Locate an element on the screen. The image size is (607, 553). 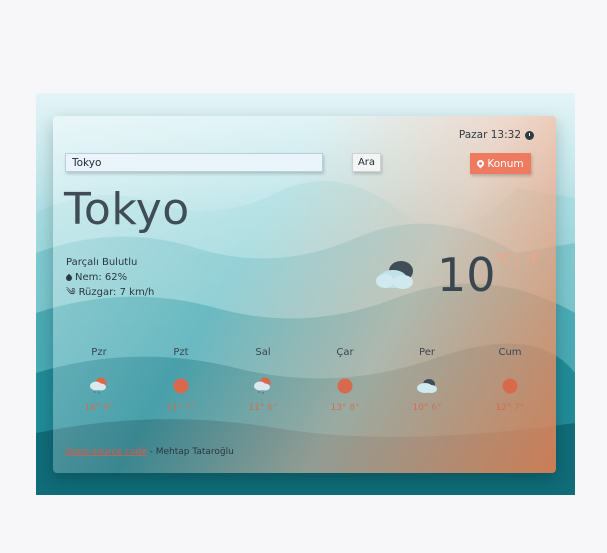
datetime: Pazar 13:32 is located at coordinates (496, 135).